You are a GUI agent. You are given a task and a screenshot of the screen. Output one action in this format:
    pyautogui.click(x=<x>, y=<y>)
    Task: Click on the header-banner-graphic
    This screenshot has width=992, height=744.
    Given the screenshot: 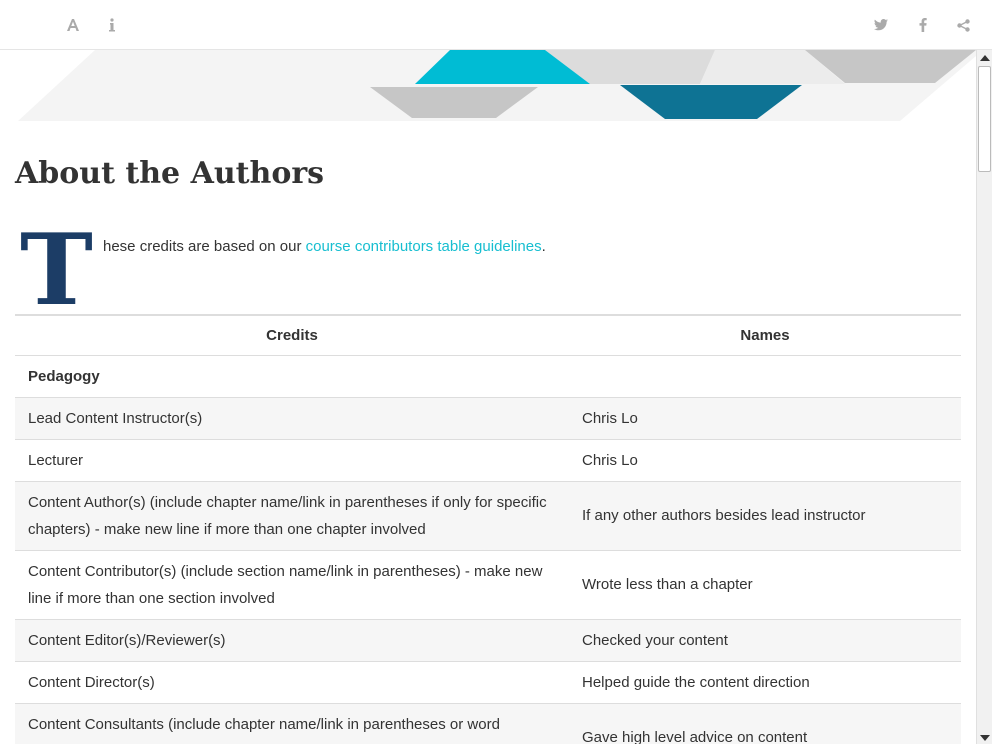 What is the action you would take?
    pyautogui.click(x=497, y=85)
    